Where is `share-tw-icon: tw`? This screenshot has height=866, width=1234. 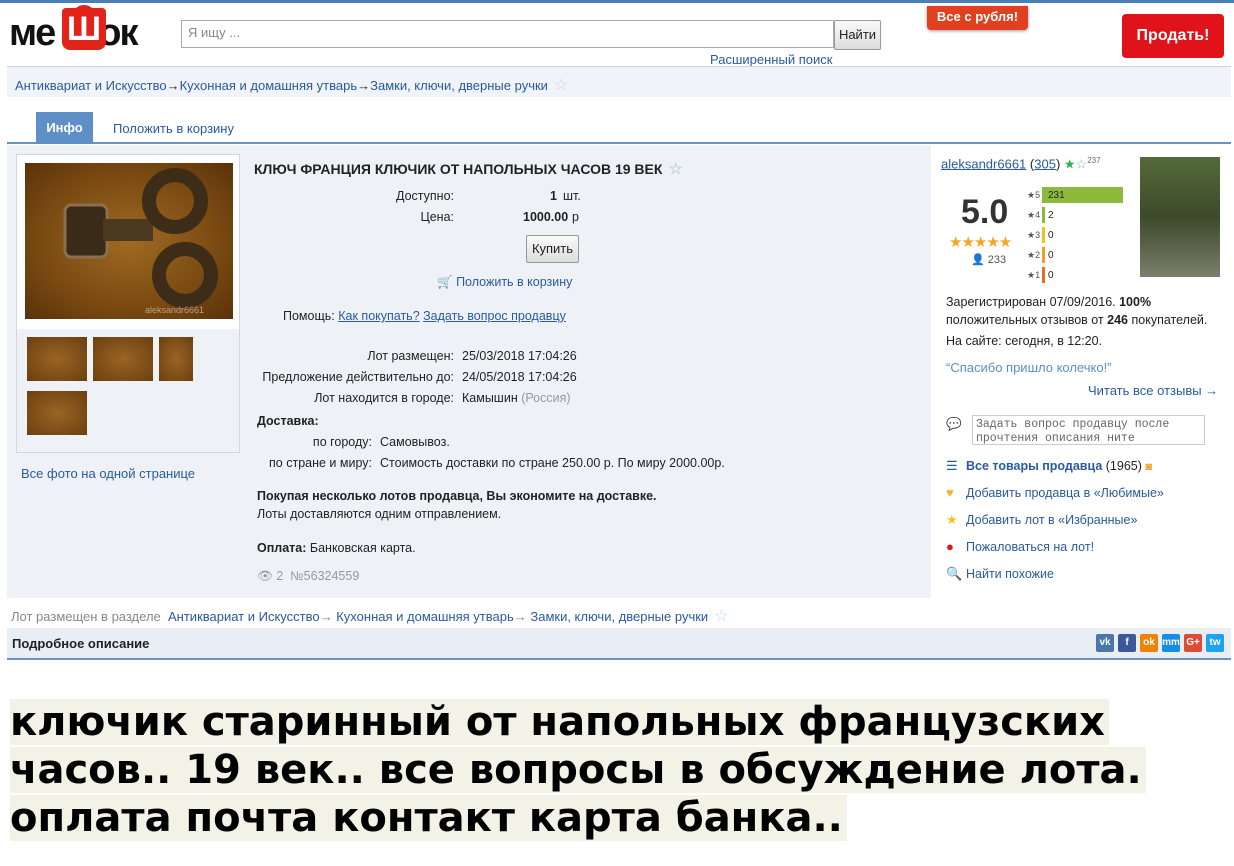
share-tw-icon: tw is located at coordinates (1215, 643).